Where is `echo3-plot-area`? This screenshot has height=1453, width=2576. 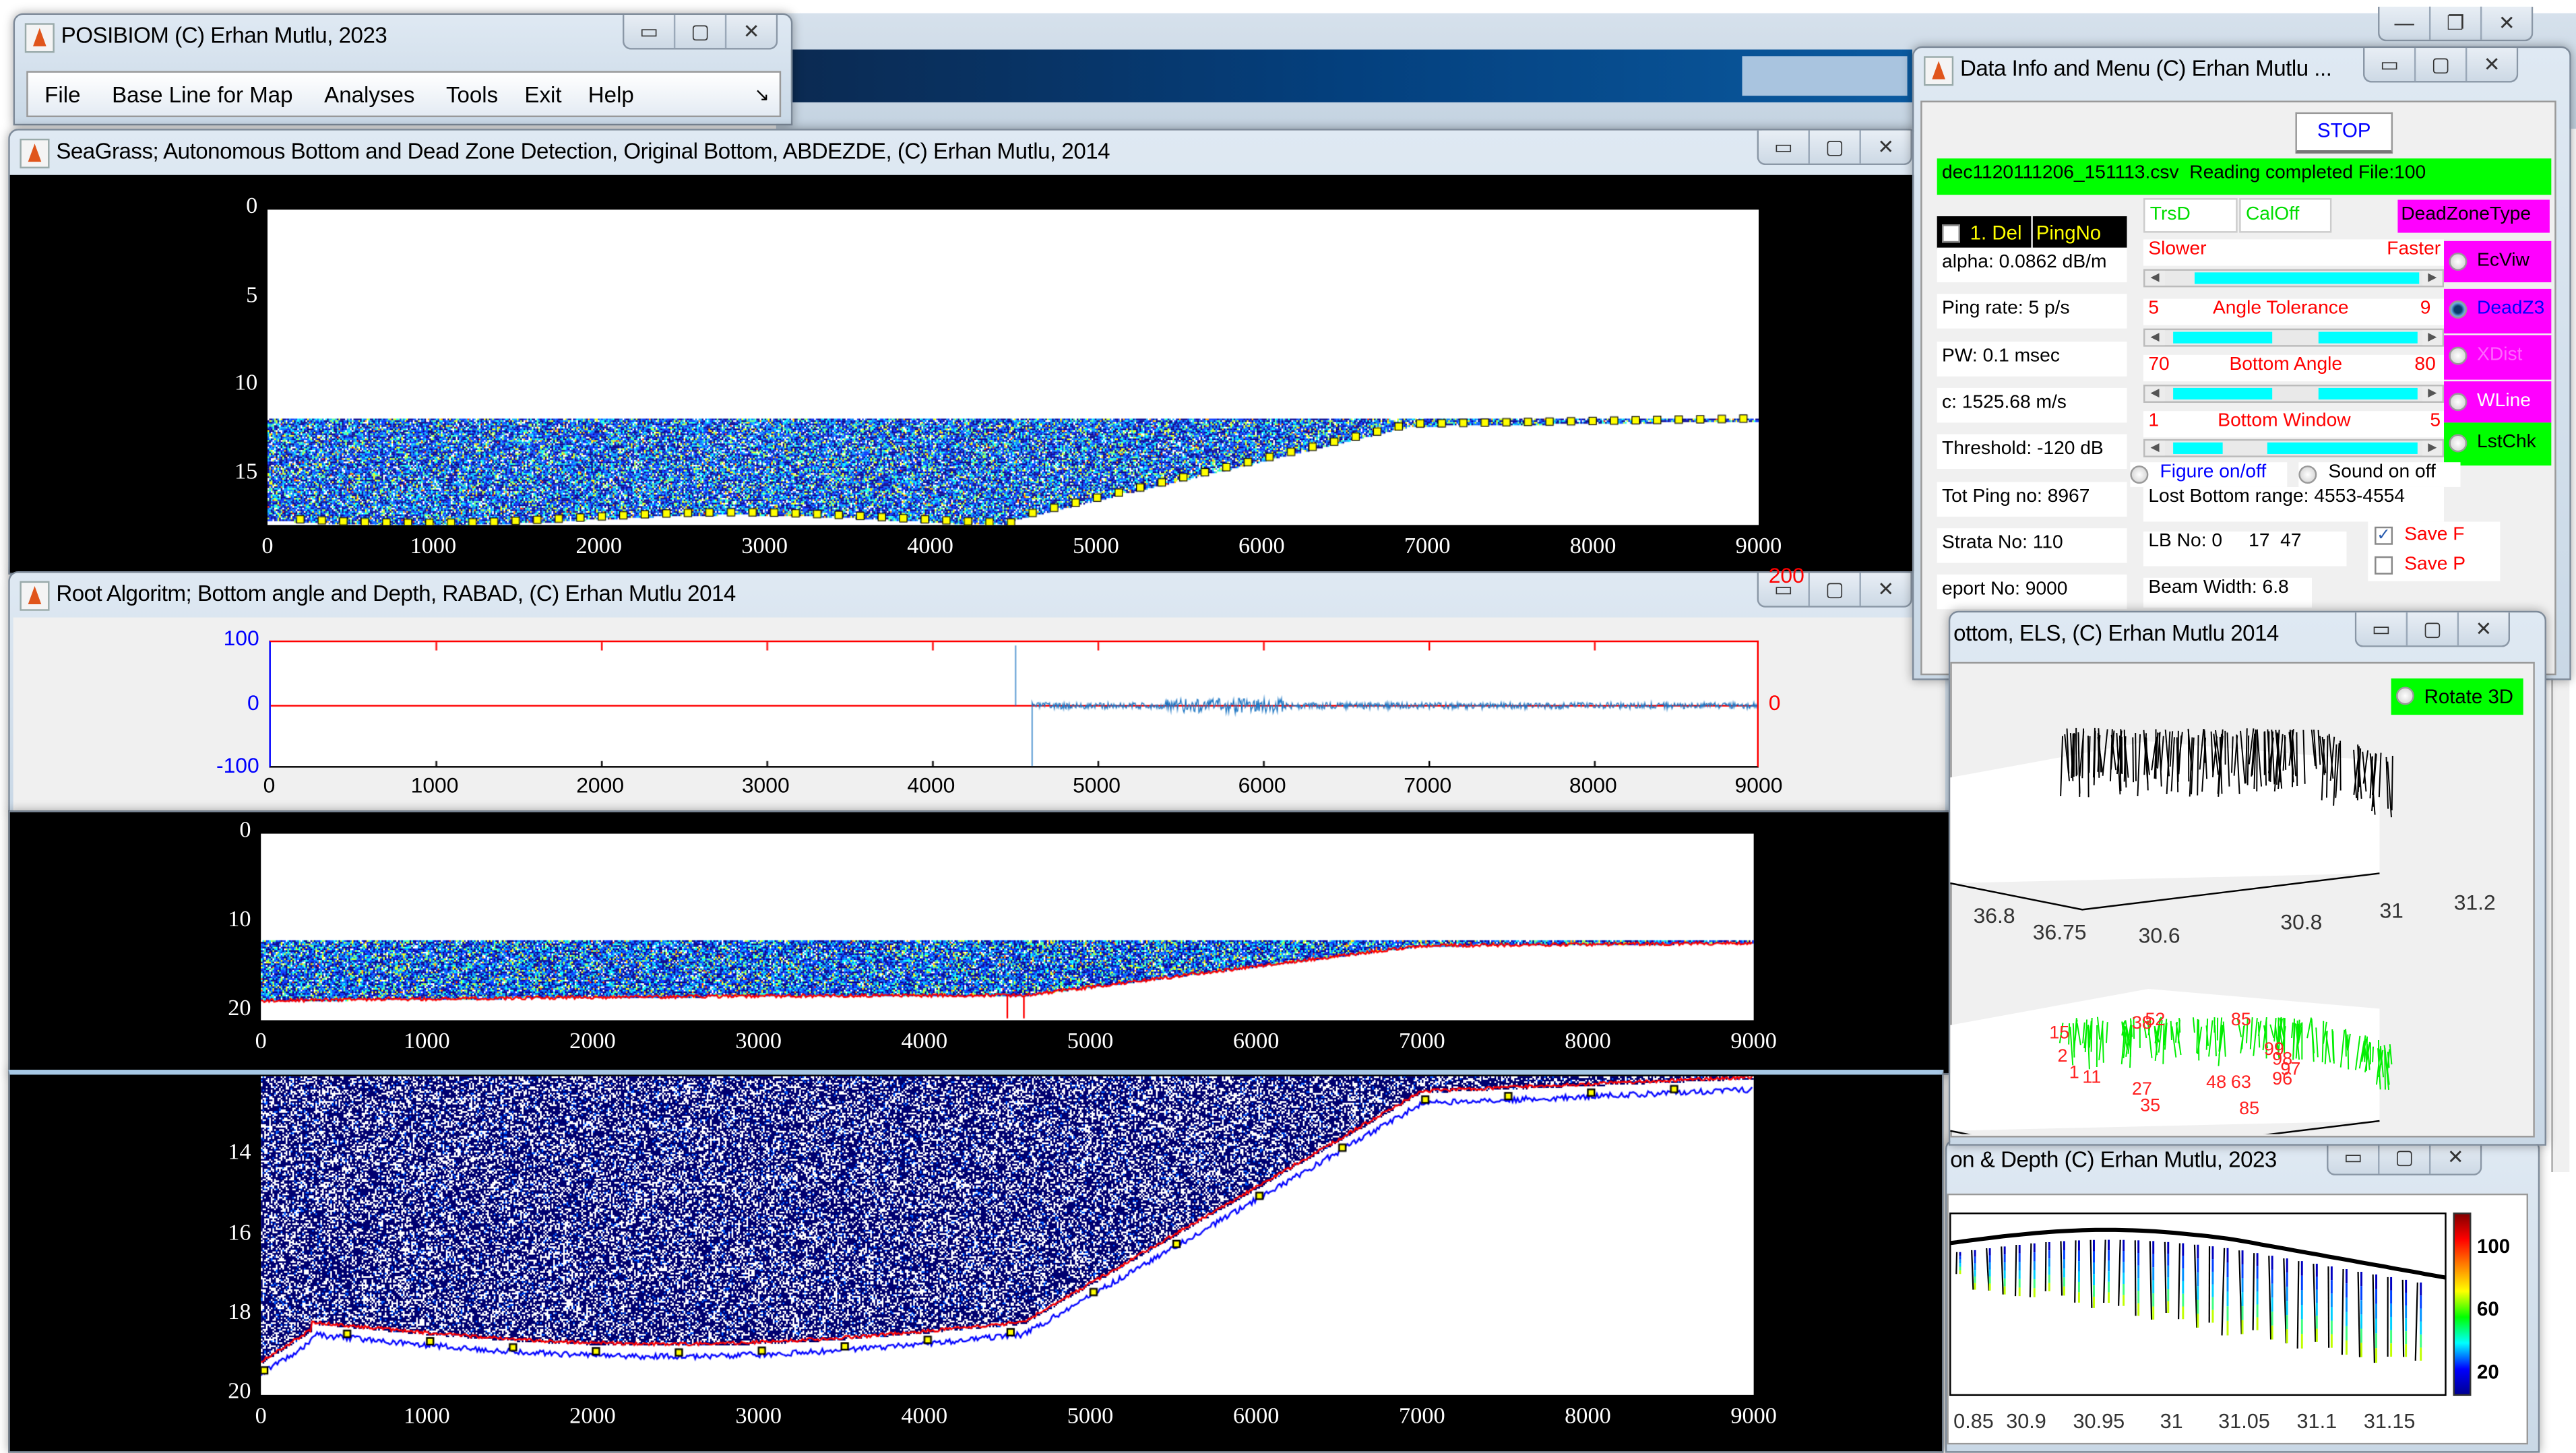 echo3-plot-area is located at coordinates (1007, 1235).